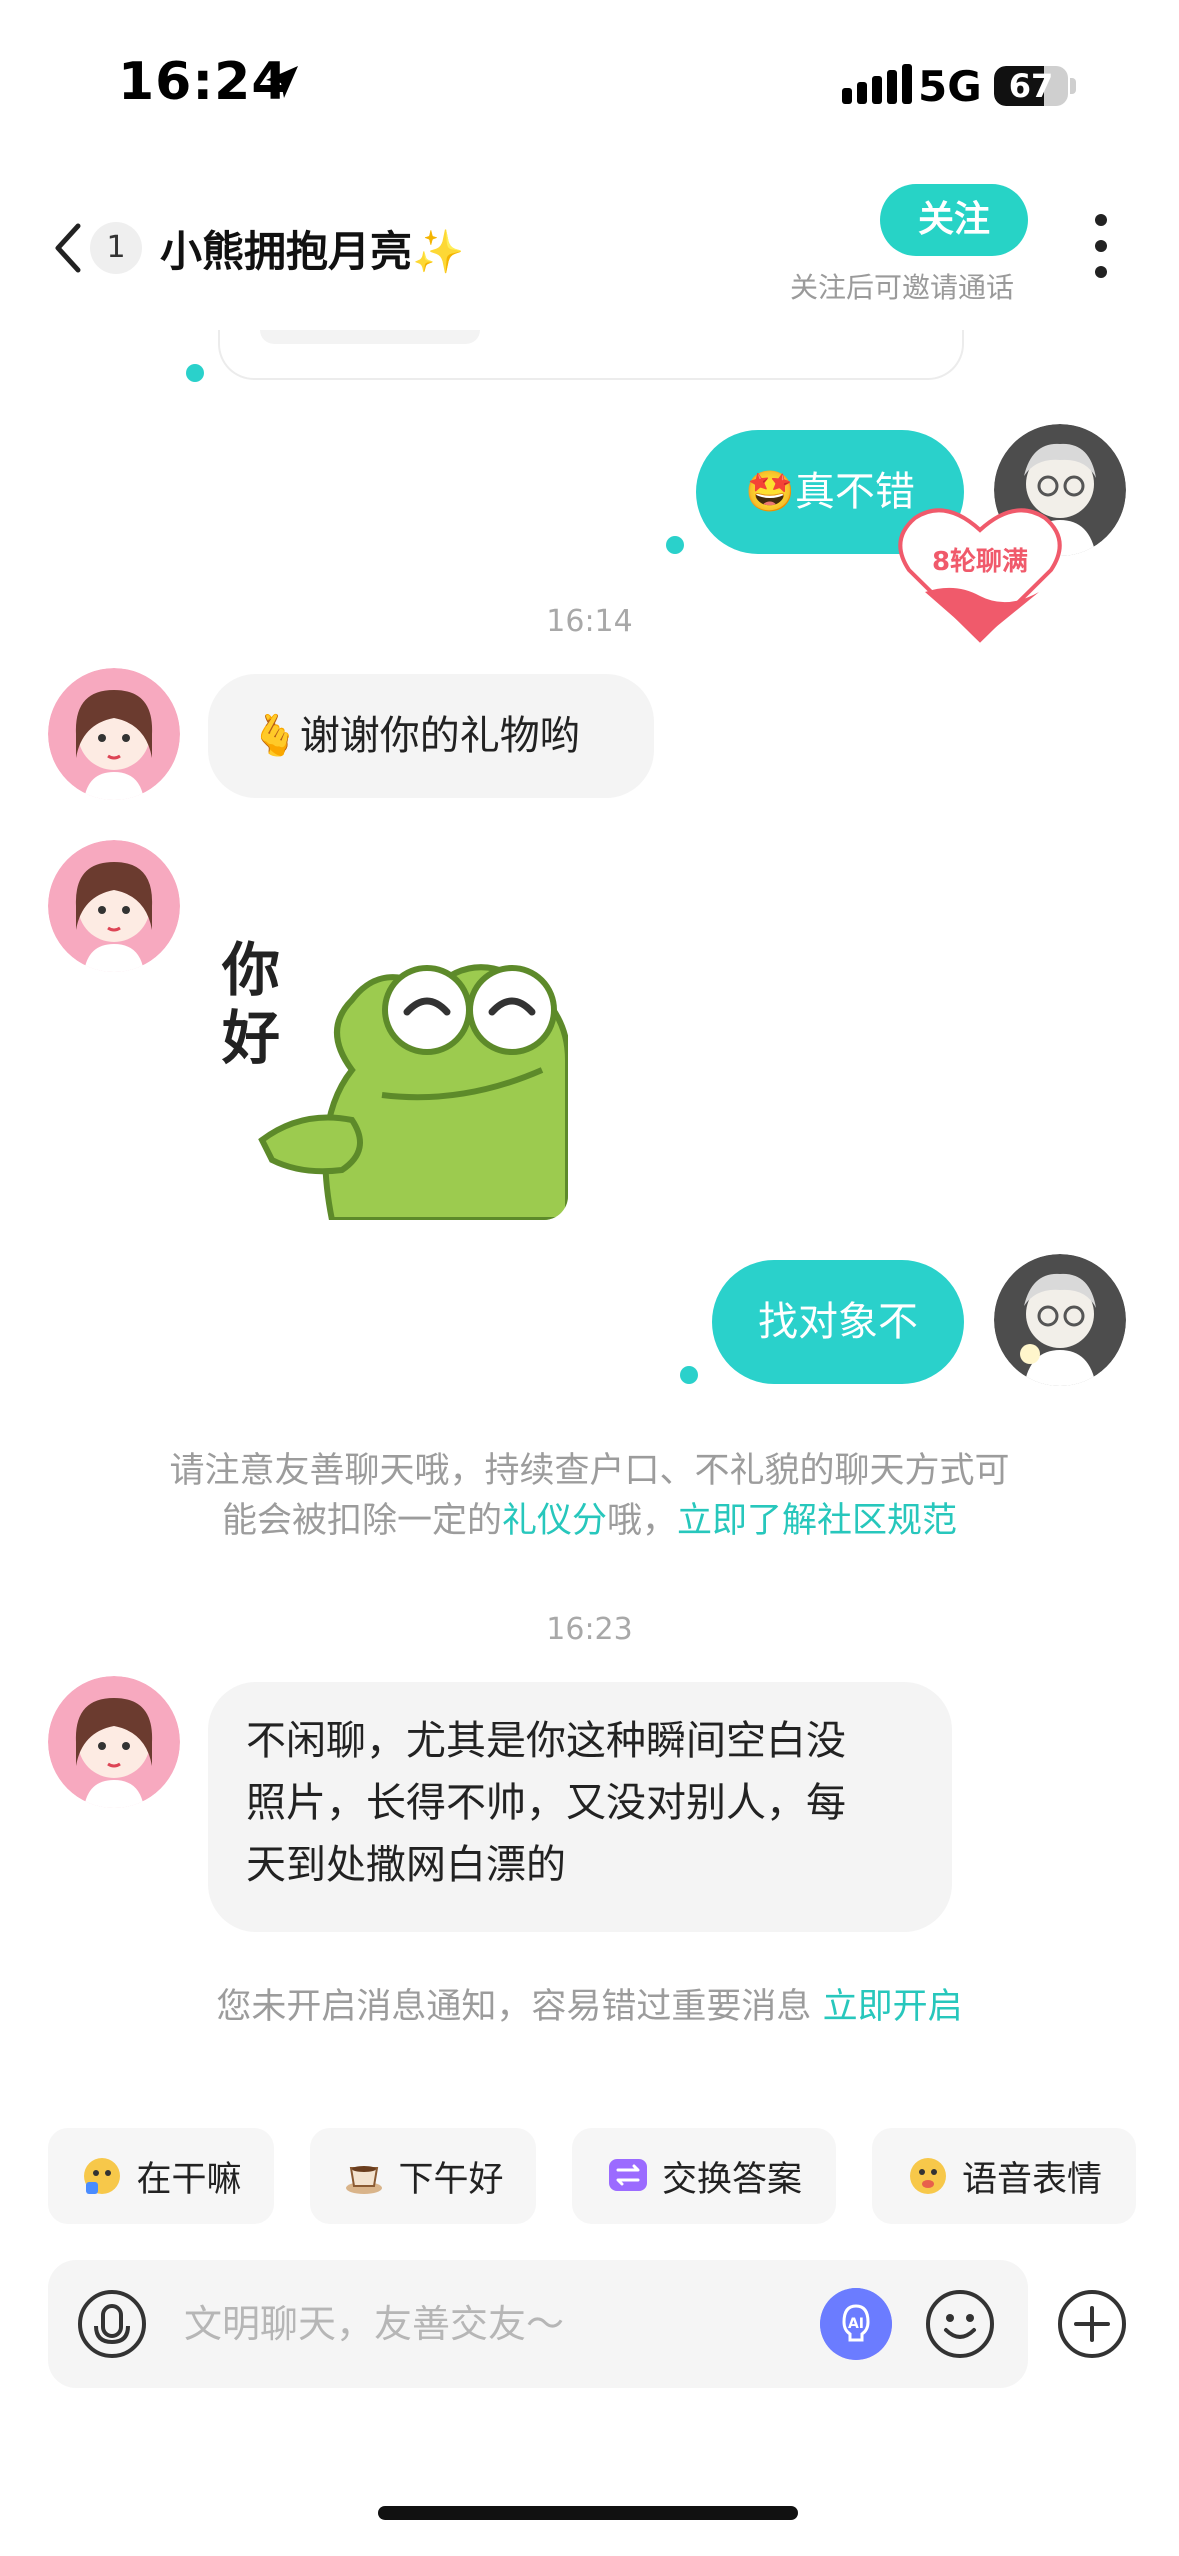 The image size is (1179, 2556). What do you see at coordinates (102, 2176) in the screenshot?
I see `thinking-face-icon` at bounding box center [102, 2176].